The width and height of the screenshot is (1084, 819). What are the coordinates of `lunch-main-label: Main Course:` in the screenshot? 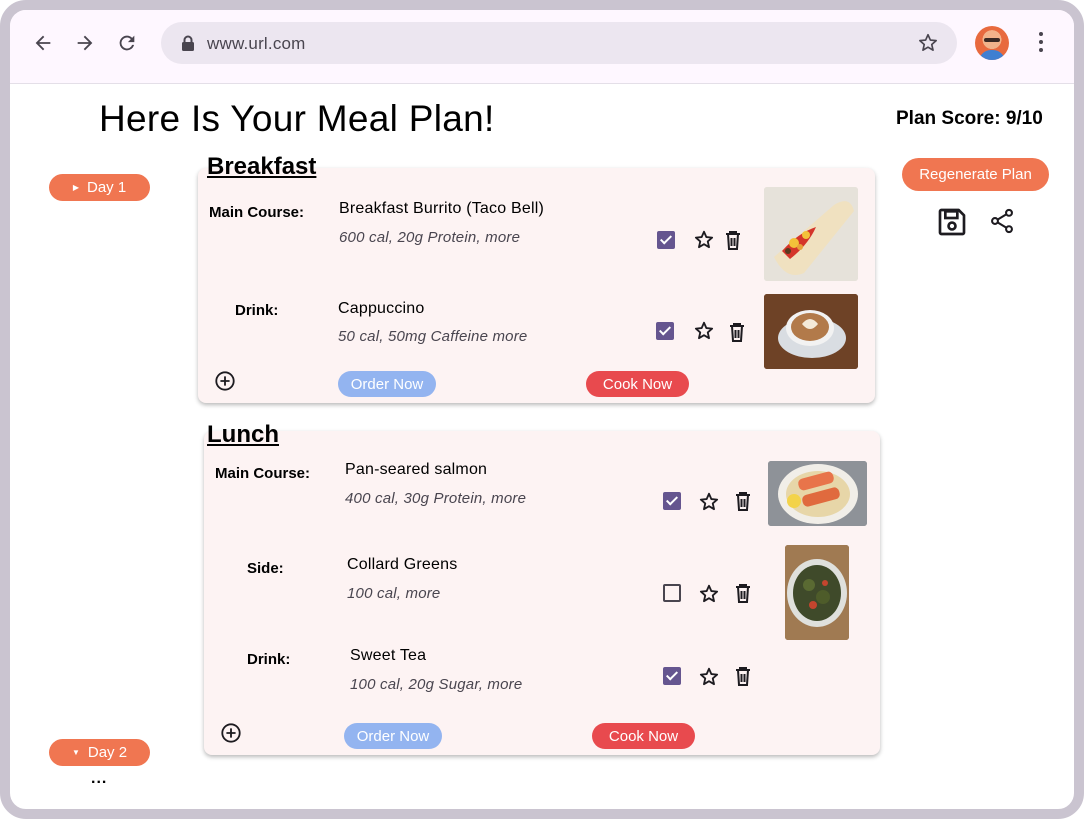 It's located at (263, 473).